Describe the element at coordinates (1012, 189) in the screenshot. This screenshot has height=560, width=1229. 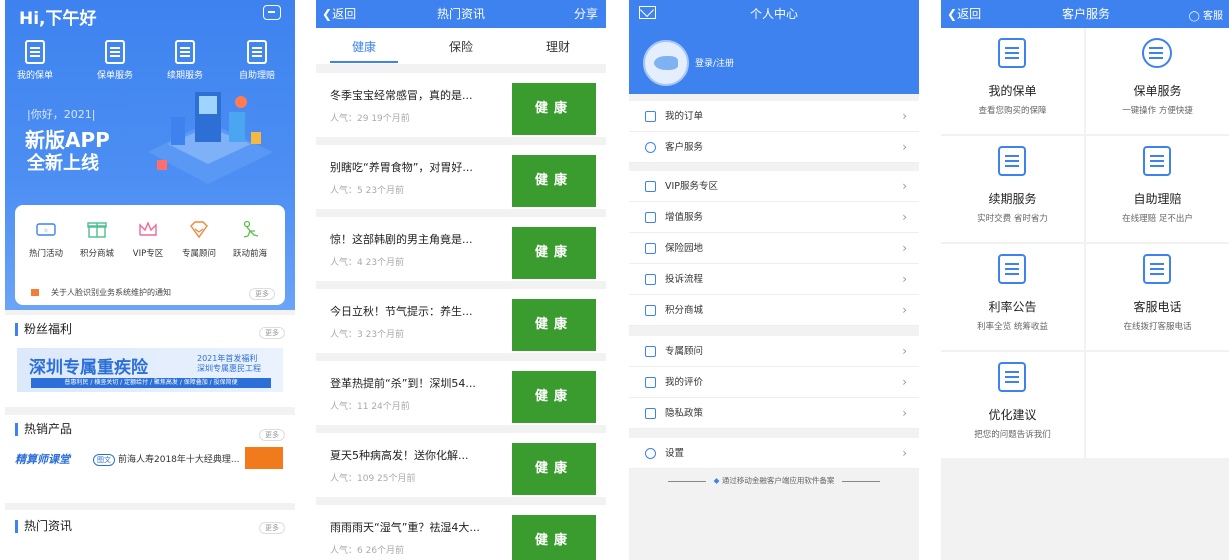
I see `service-renewal: 续期服务 实时交费 省时省力` at that location.